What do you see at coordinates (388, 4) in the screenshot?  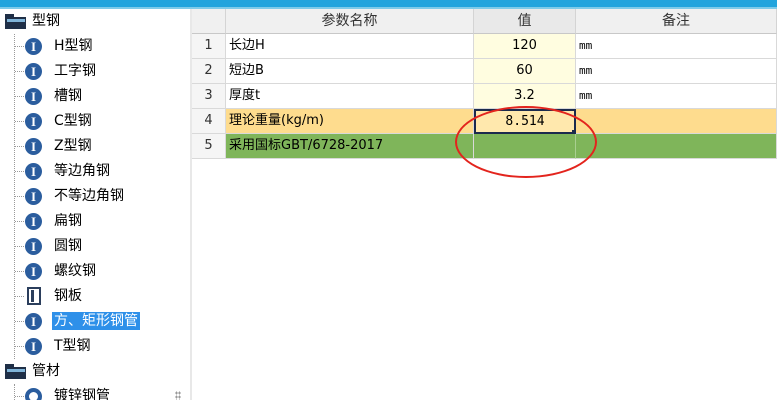 I see `window-top-strip` at bounding box center [388, 4].